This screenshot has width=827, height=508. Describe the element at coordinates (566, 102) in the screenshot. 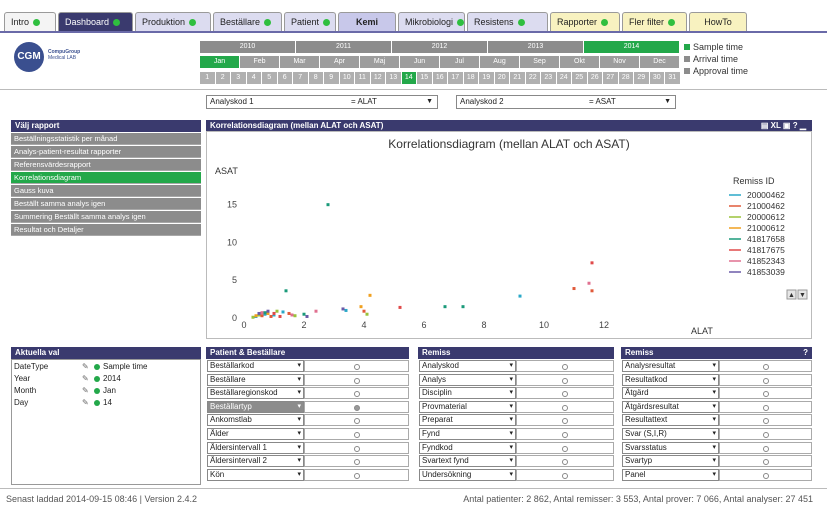

I see `analyskod2-dropdown: Analyskod 2 = ASAT ▼` at that location.